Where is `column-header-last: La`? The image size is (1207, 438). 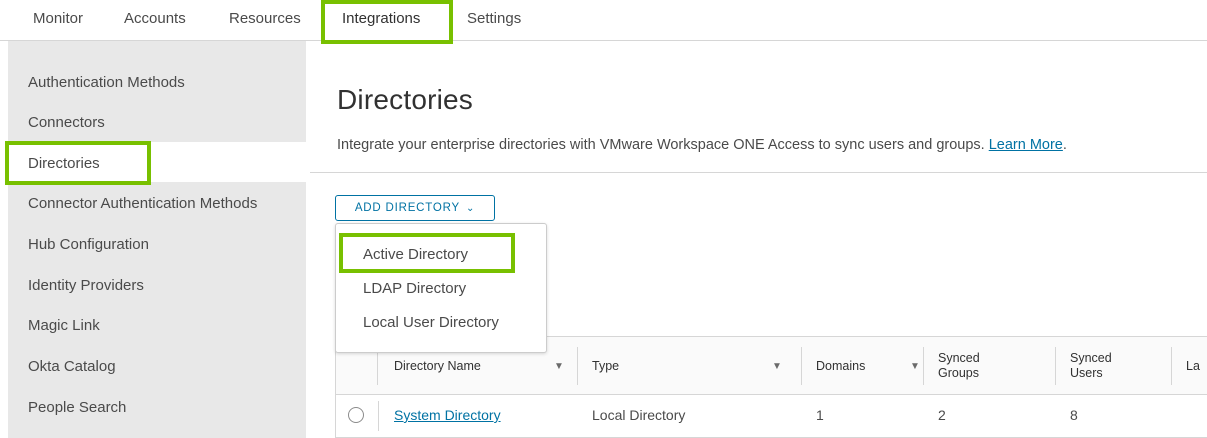 column-header-last: La is located at coordinates (1189, 366).